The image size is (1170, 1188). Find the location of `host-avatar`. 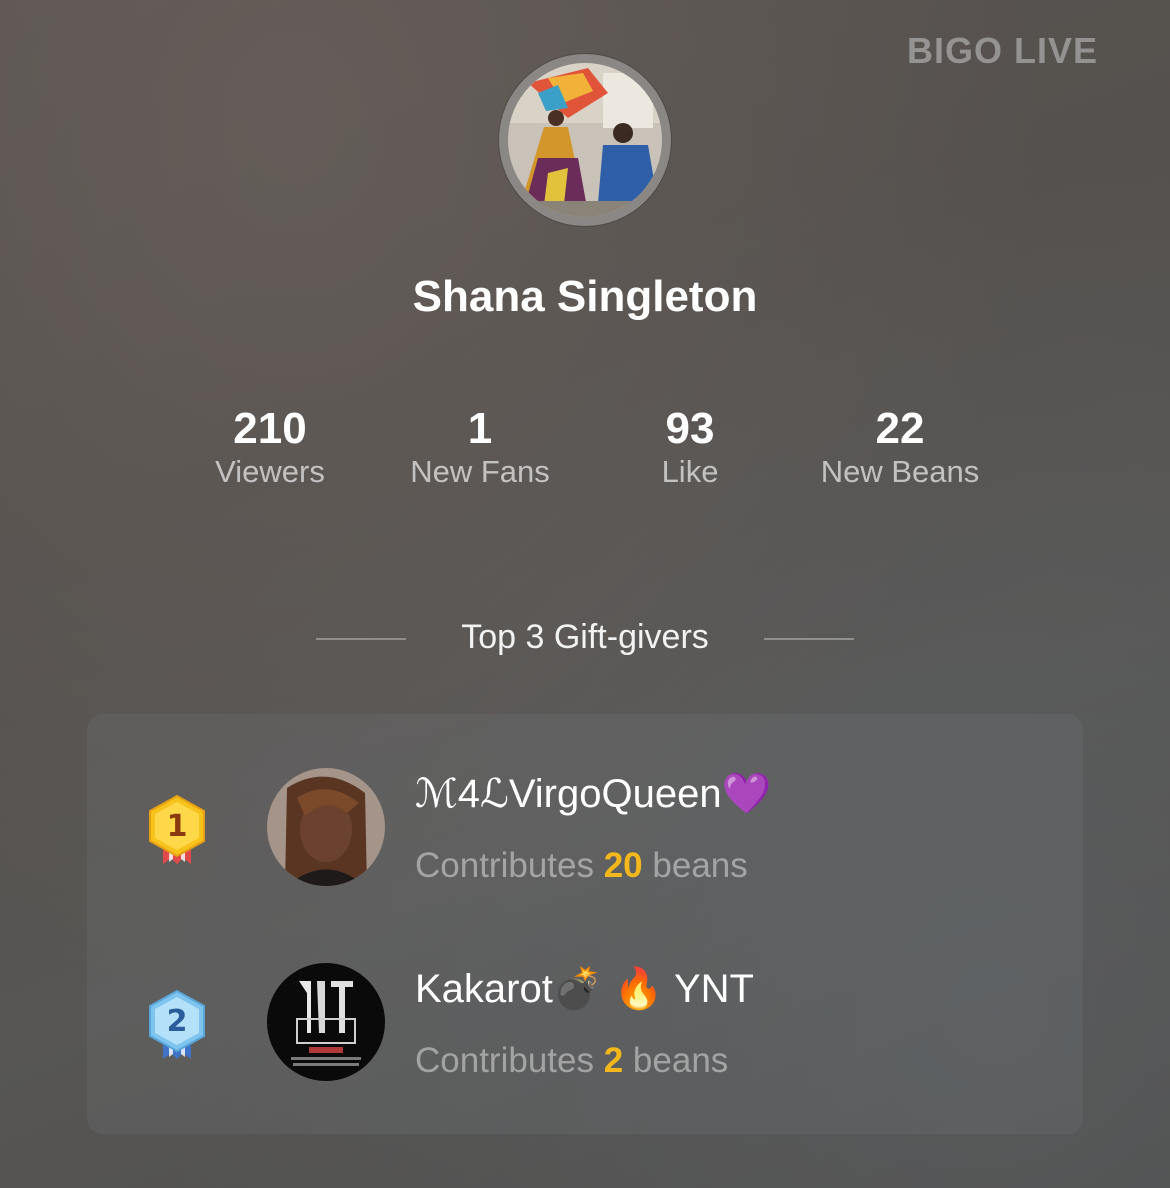

host-avatar is located at coordinates (585, 140).